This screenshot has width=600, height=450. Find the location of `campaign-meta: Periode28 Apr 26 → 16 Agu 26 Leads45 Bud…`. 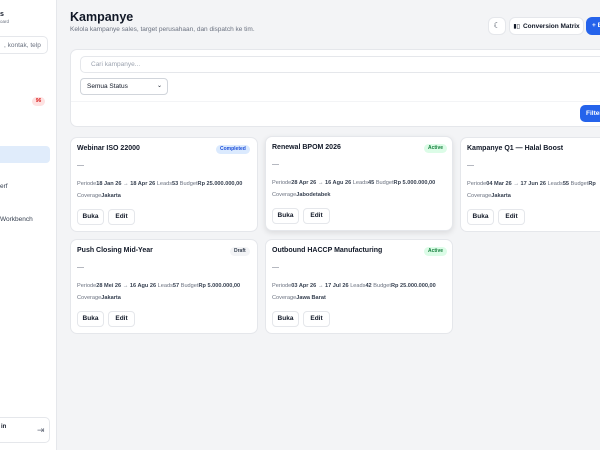

campaign-meta: Periode28 Apr 26 → 16 Agu 26 Leads45 Bud… is located at coordinates (354, 183).